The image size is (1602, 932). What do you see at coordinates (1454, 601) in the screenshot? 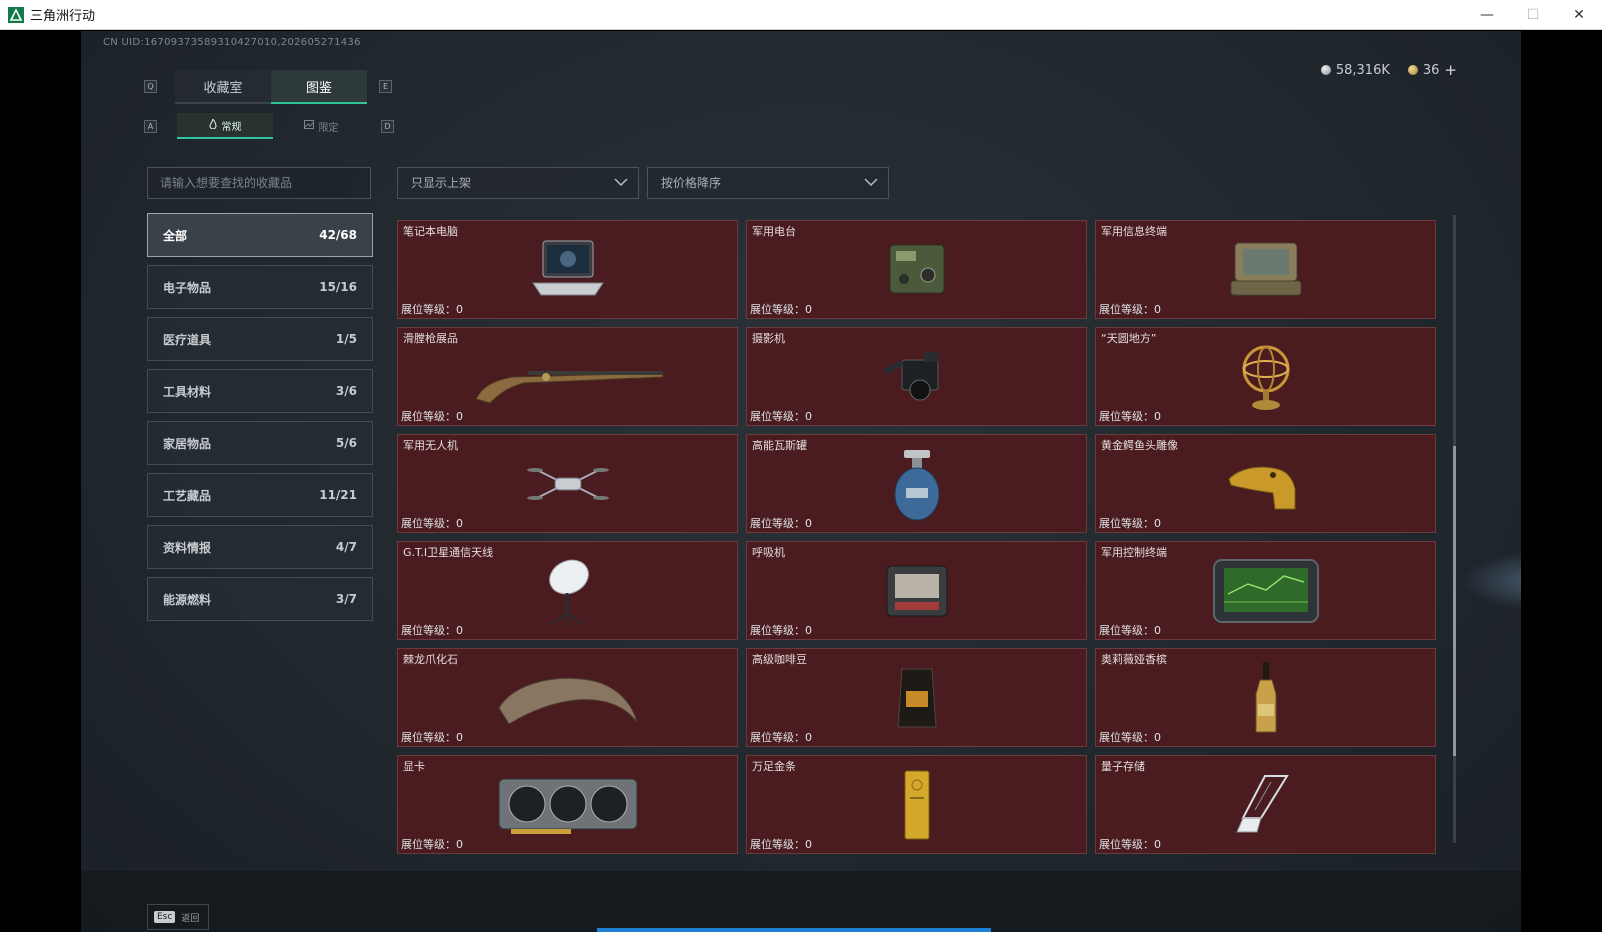
I see `grid-scrollbar-thumb` at bounding box center [1454, 601].